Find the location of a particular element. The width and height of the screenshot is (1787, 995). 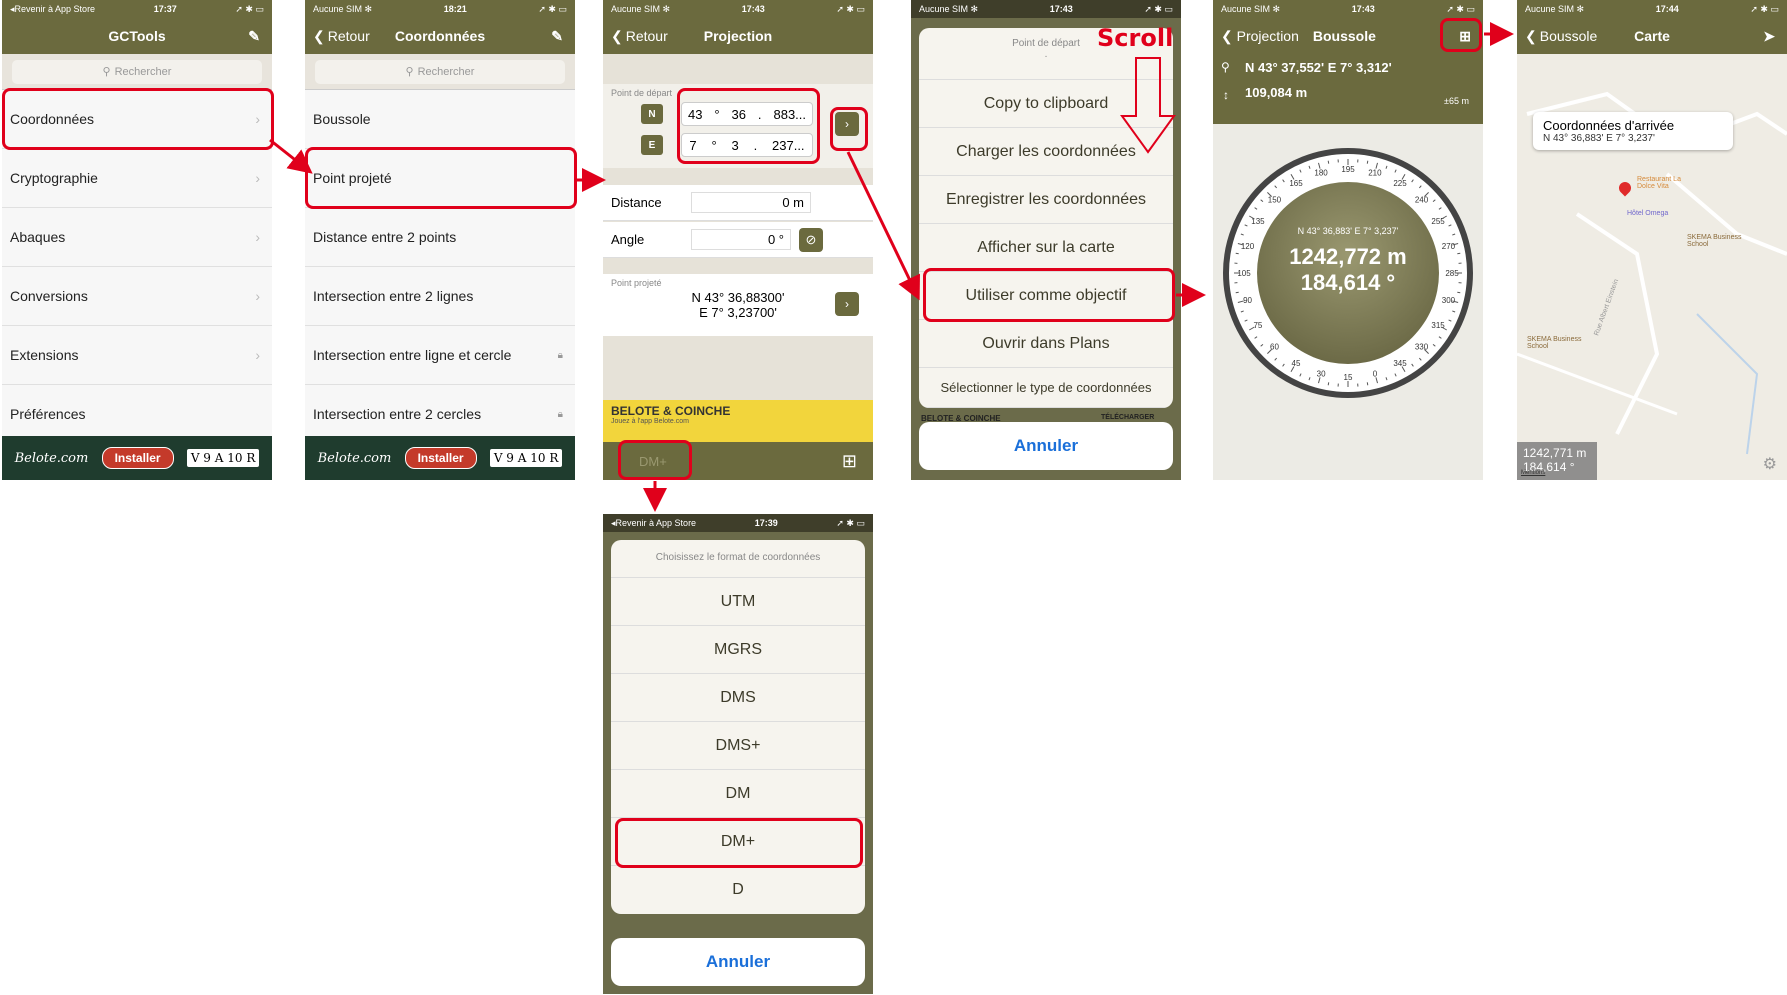

nav-title: Projection is located at coordinates (738, 36).